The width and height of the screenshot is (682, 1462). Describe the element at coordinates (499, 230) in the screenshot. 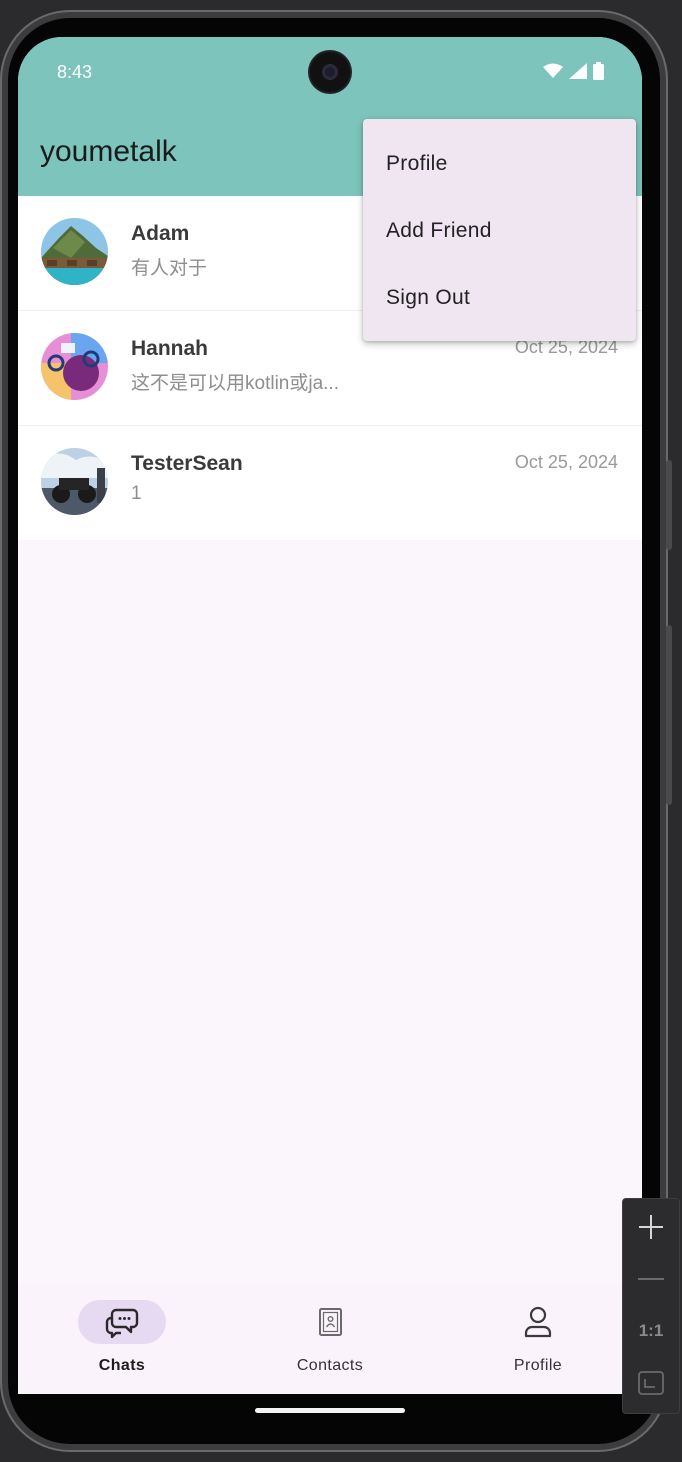

I see `overflow-menu: Profile Add Friend Sign Out` at that location.